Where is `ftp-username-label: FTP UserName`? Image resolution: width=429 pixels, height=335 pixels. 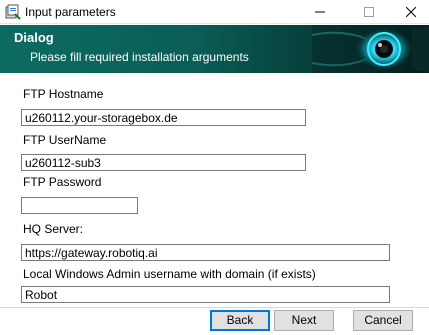
ftp-username-label: FTP UserName is located at coordinates (65, 140).